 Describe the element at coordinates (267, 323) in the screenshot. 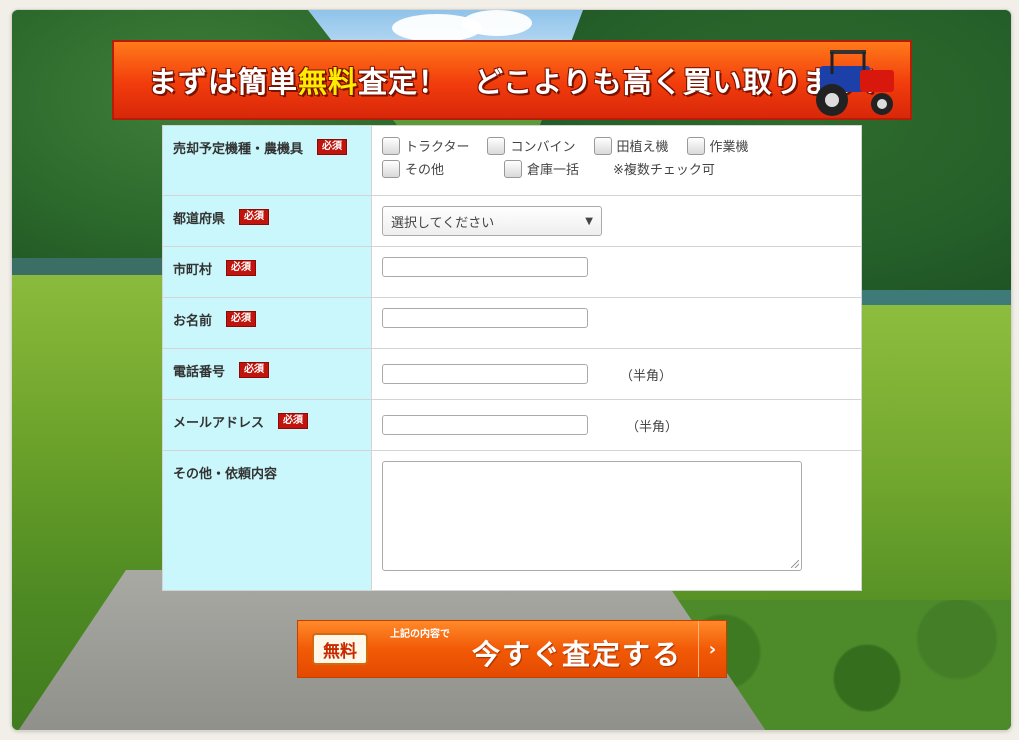

I see `name-label-cell: お名前 必須` at that location.